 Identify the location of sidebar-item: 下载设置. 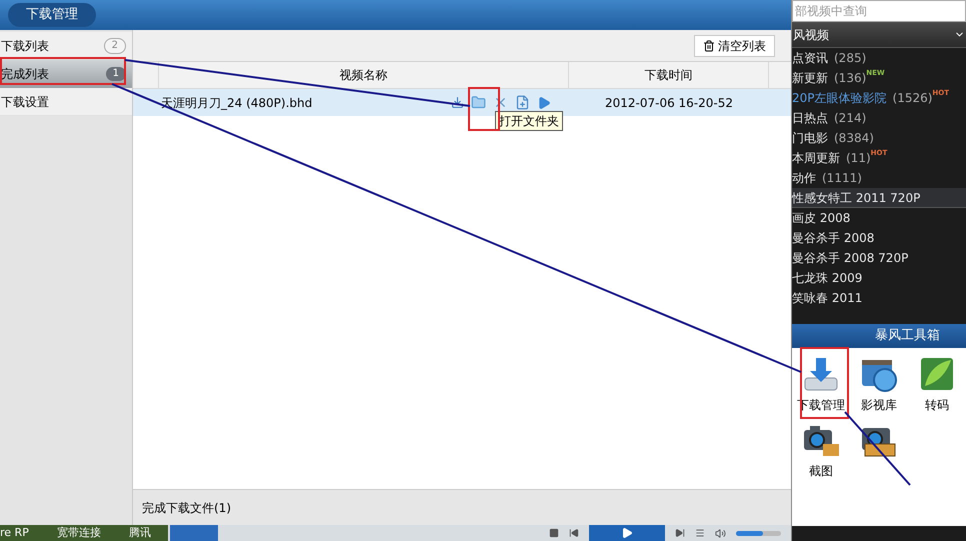
(66, 102).